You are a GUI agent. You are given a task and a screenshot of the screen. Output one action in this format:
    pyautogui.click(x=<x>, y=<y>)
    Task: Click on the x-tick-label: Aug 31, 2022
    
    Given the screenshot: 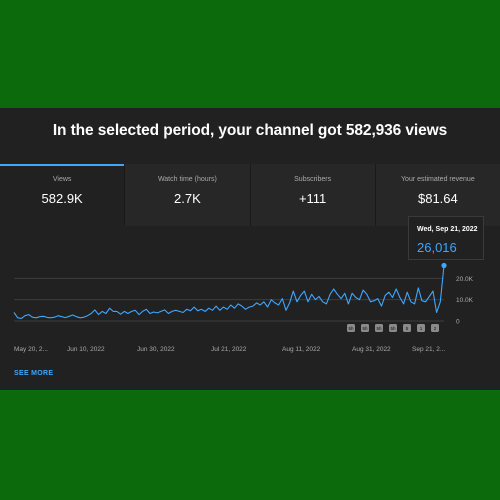 What is the action you would take?
    pyautogui.click(x=371, y=349)
    